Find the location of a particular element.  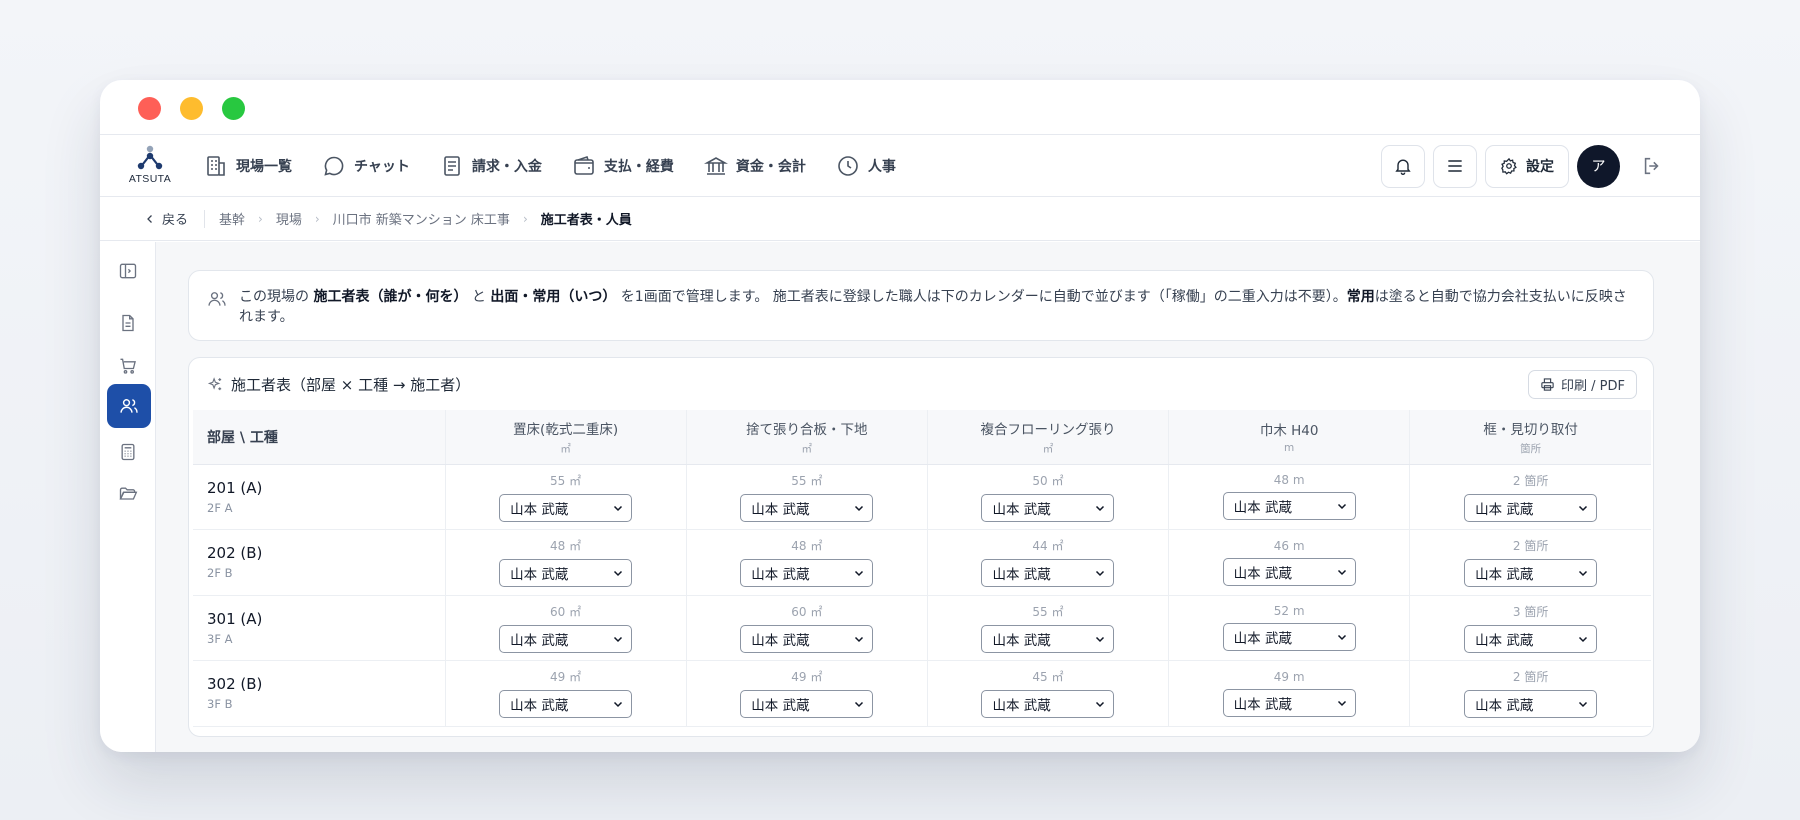

logout-button is located at coordinates (1652, 166).